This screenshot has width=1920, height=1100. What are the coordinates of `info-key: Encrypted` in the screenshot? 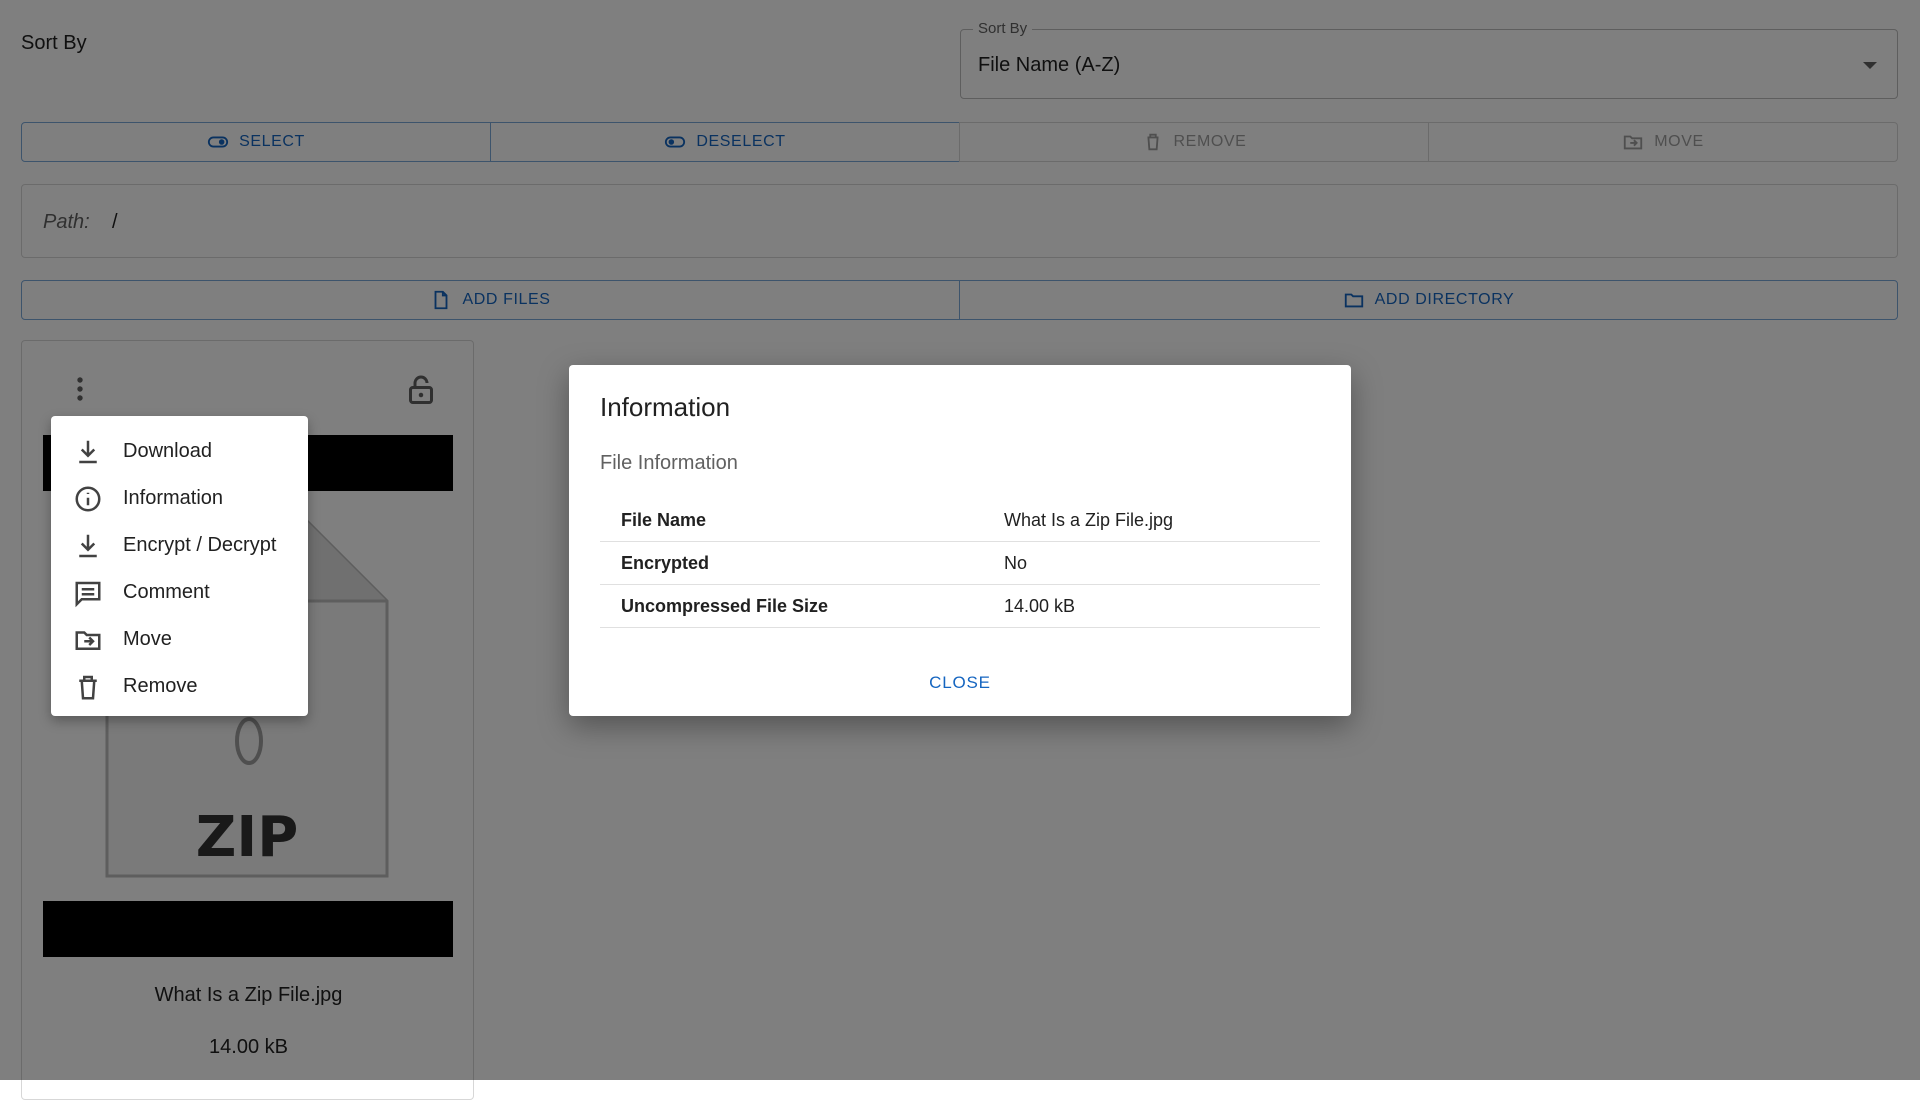 It's located at (791, 563).